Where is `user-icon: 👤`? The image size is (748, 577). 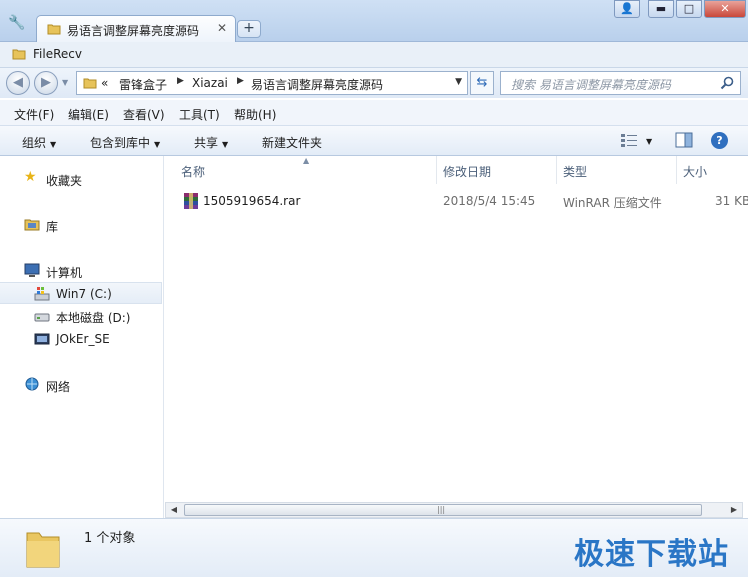
user-icon: 👤 is located at coordinates (627, 9).